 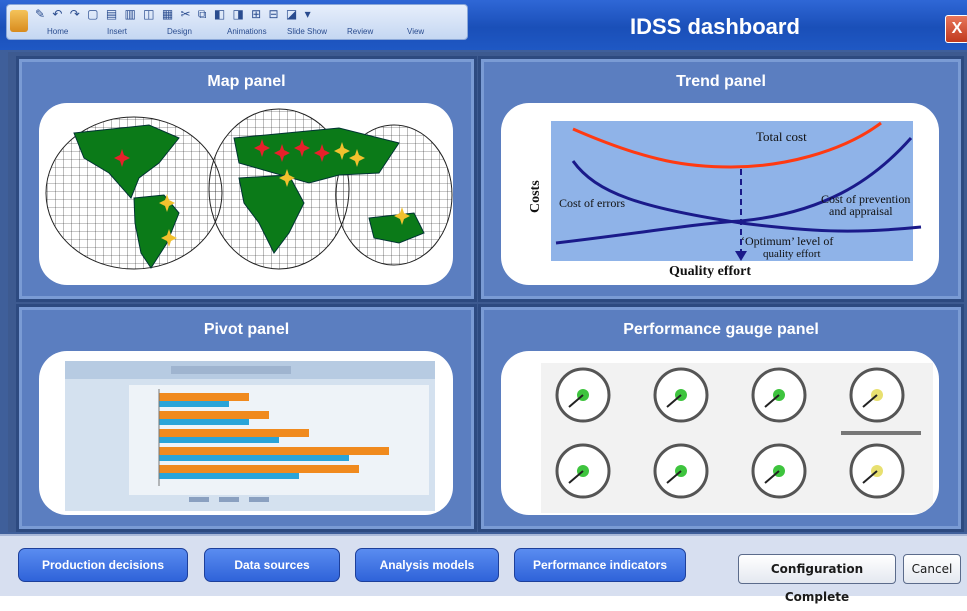 I want to click on production-decisions-button: Production decisions, so click(x=103, y=565).